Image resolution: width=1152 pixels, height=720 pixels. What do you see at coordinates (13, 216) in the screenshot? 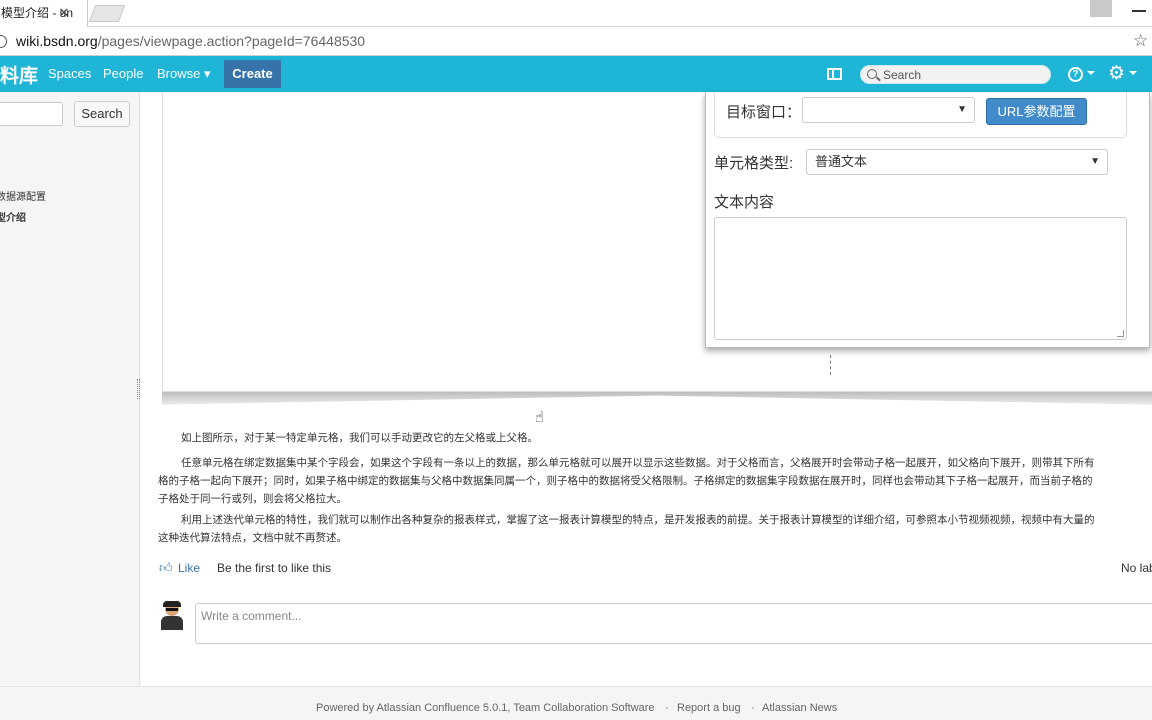
I see `sidebar-item-model-intro: 型介绍` at bounding box center [13, 216].